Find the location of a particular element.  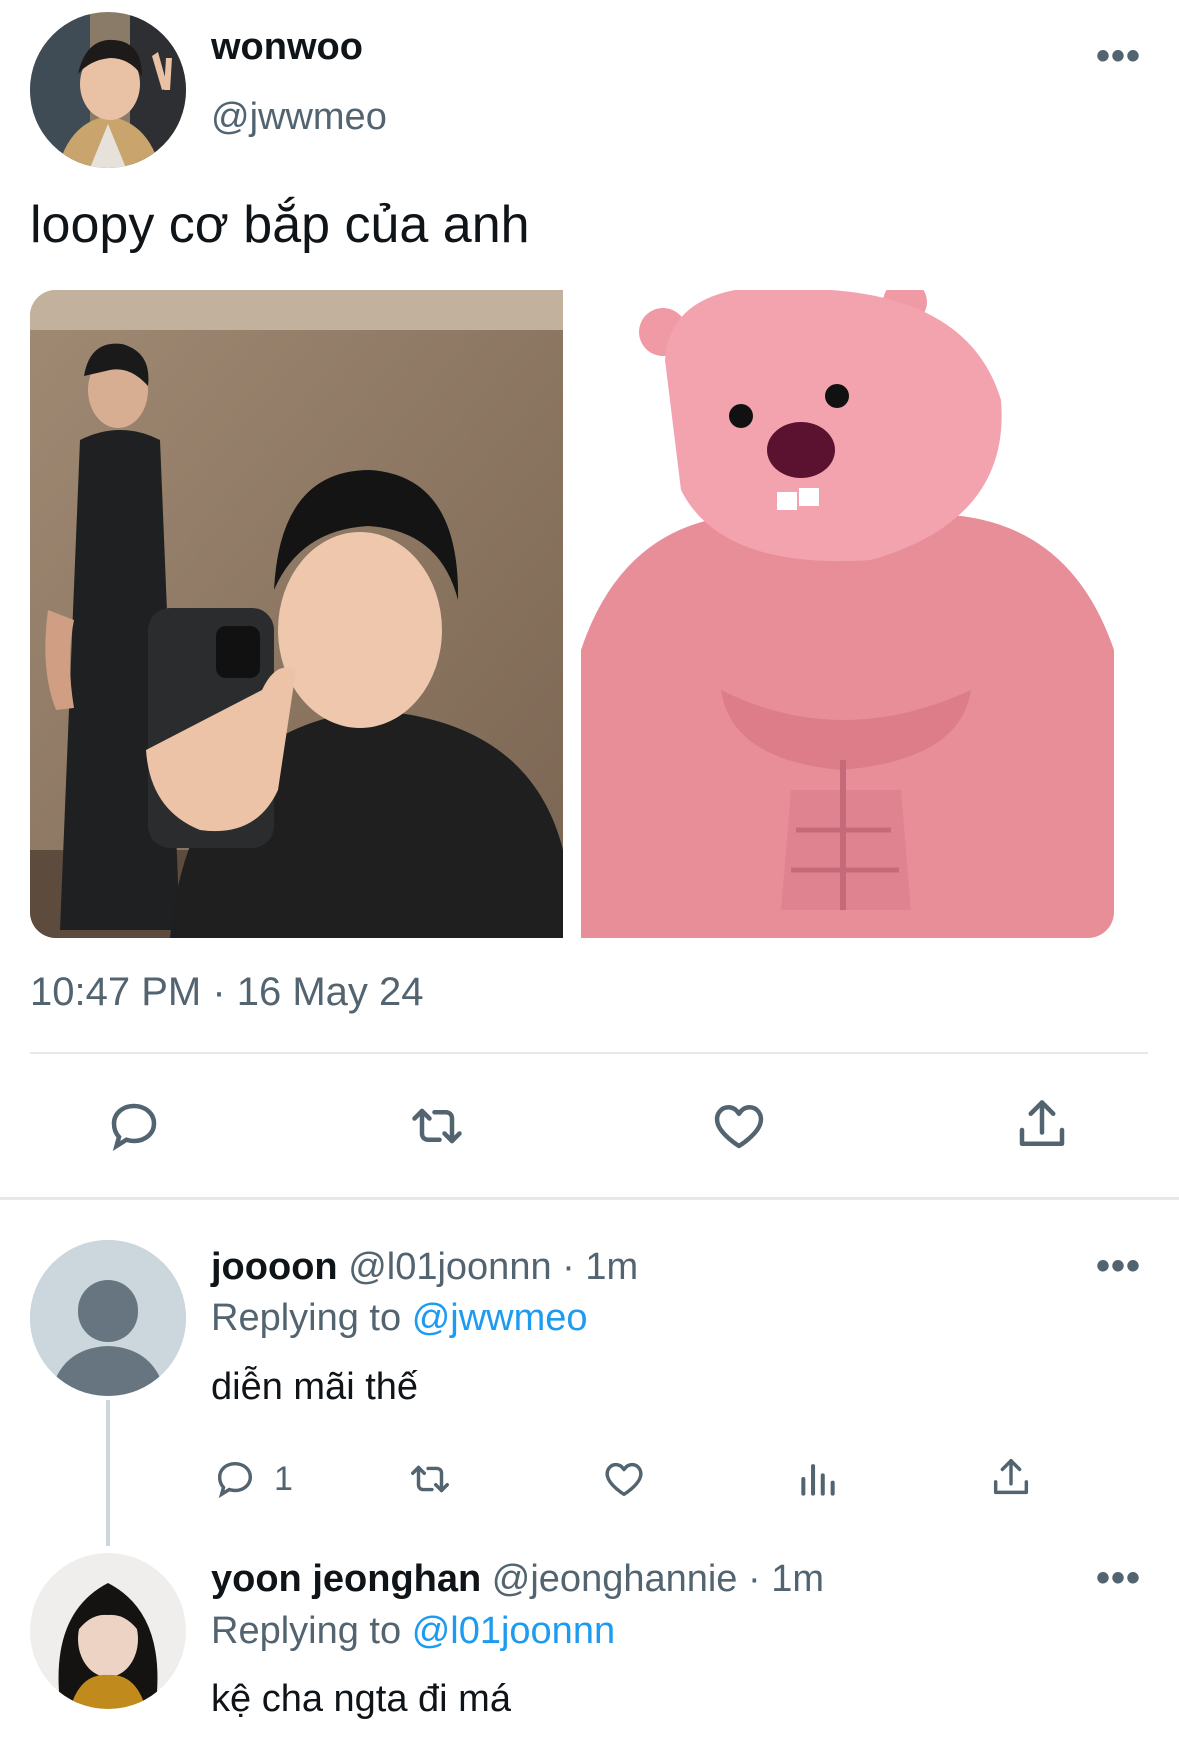

author-avatar is located at coordinates (108, 90).